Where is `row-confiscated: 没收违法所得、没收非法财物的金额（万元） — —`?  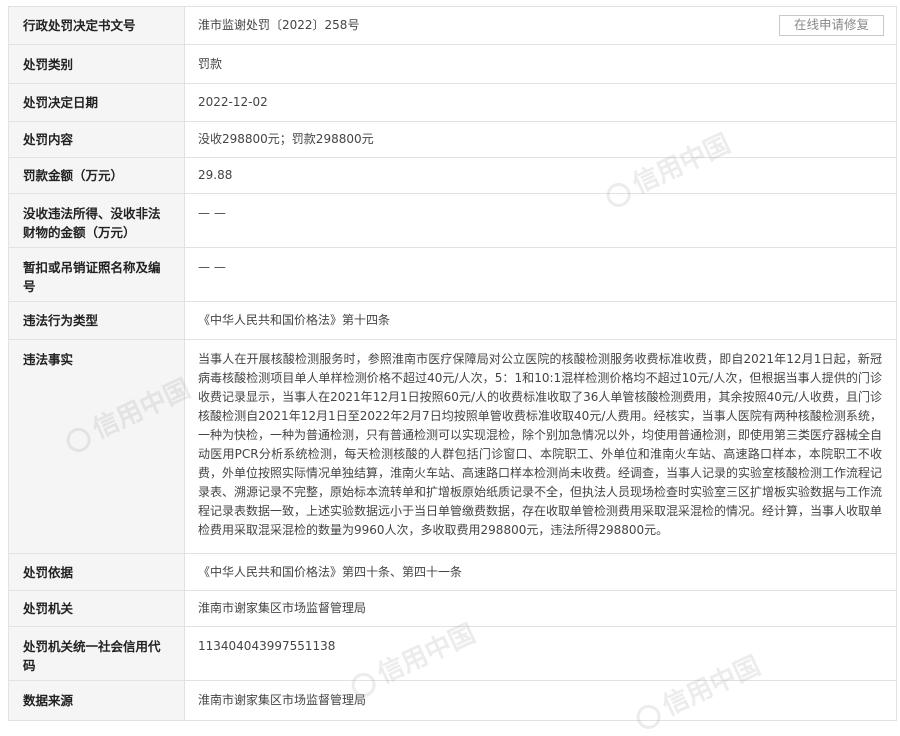
row-confiscated: 没收违法所得、没收非法财物的金额（万元） — — is located at coordinates (453, 221).